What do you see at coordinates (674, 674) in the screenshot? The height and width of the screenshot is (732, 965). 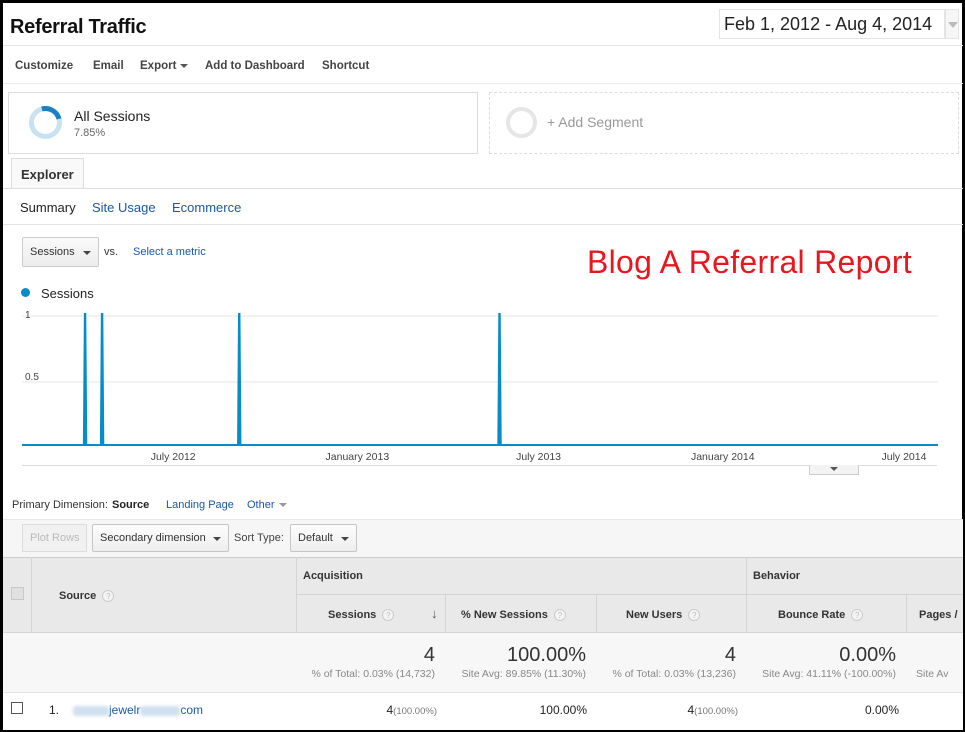 I see `total-new-users-sub: % of Total: 0.03% (13,236)` at bounding box center [674, 674].